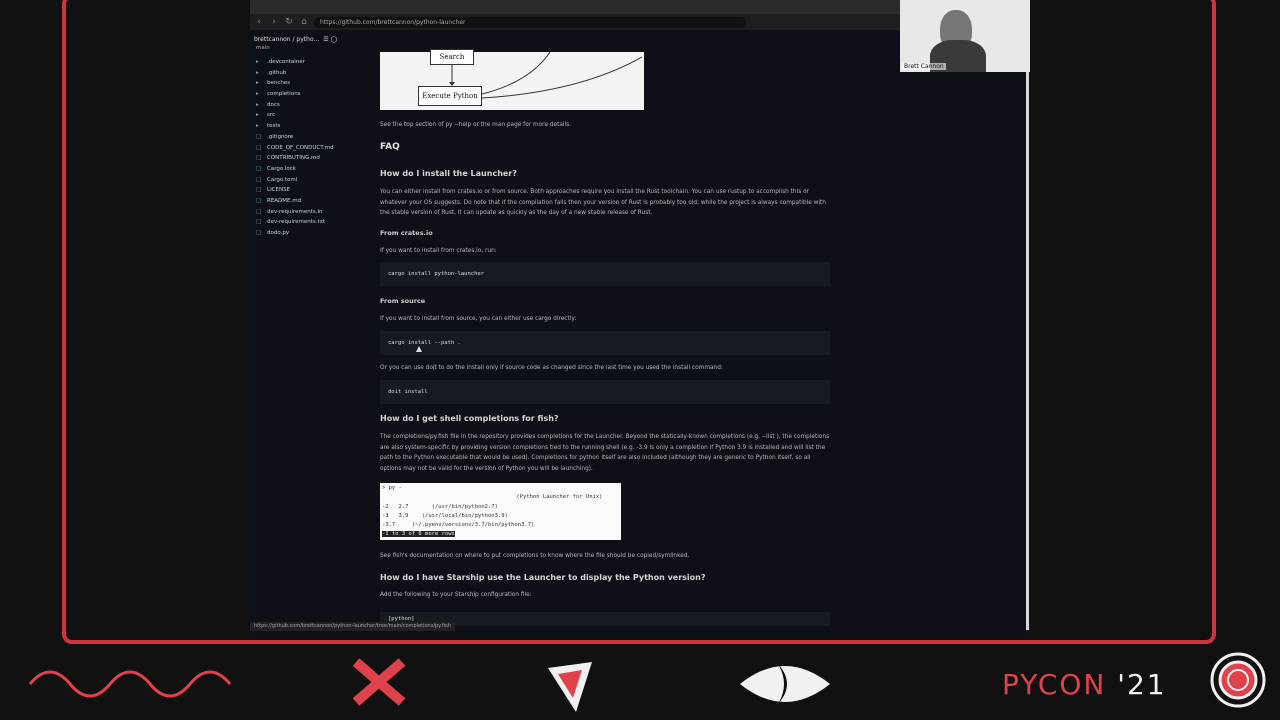 The height and width of the screenshot is (720, 1280). What do you see at coordinates (605, 274) in the screenshot?
I see `code-block-crates: cargo install python-launcher` at bounding box center [605, 274].